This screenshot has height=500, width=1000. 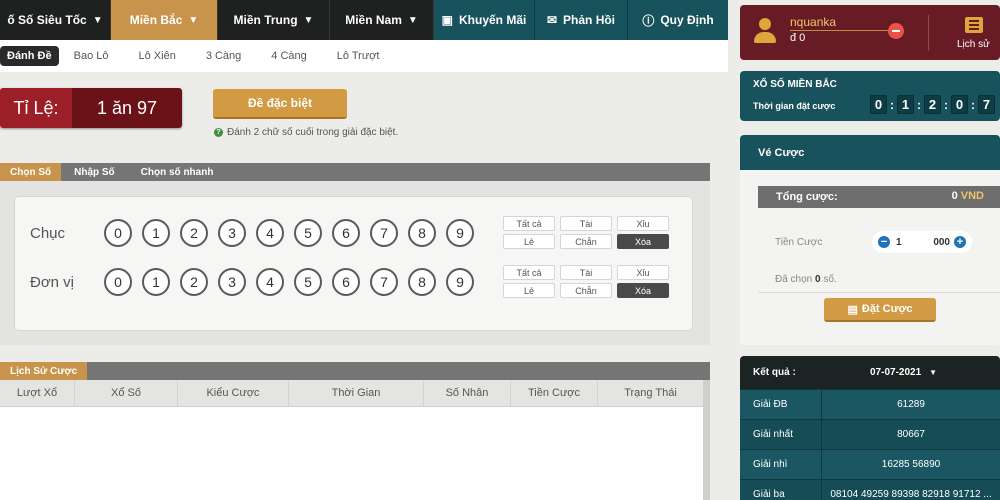 What do you see at coordinates (870, 152) in the screenshot?
I see `bet-slip-title: Vé Cược` at bounding box center [870, 152].